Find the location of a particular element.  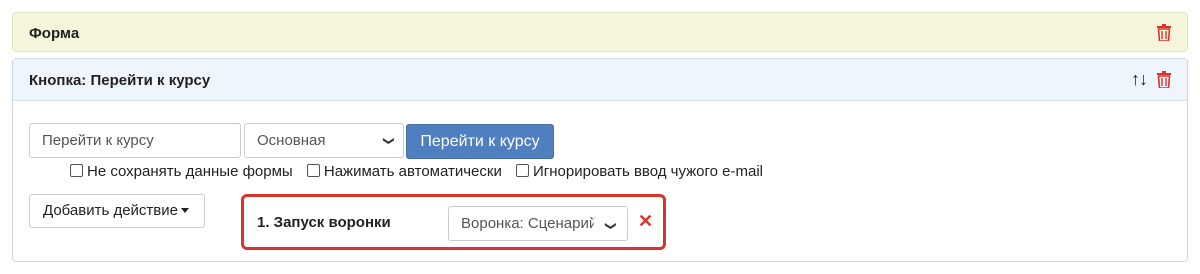

button-style-select: Основная ❯ is located at coordinates (324, 140).